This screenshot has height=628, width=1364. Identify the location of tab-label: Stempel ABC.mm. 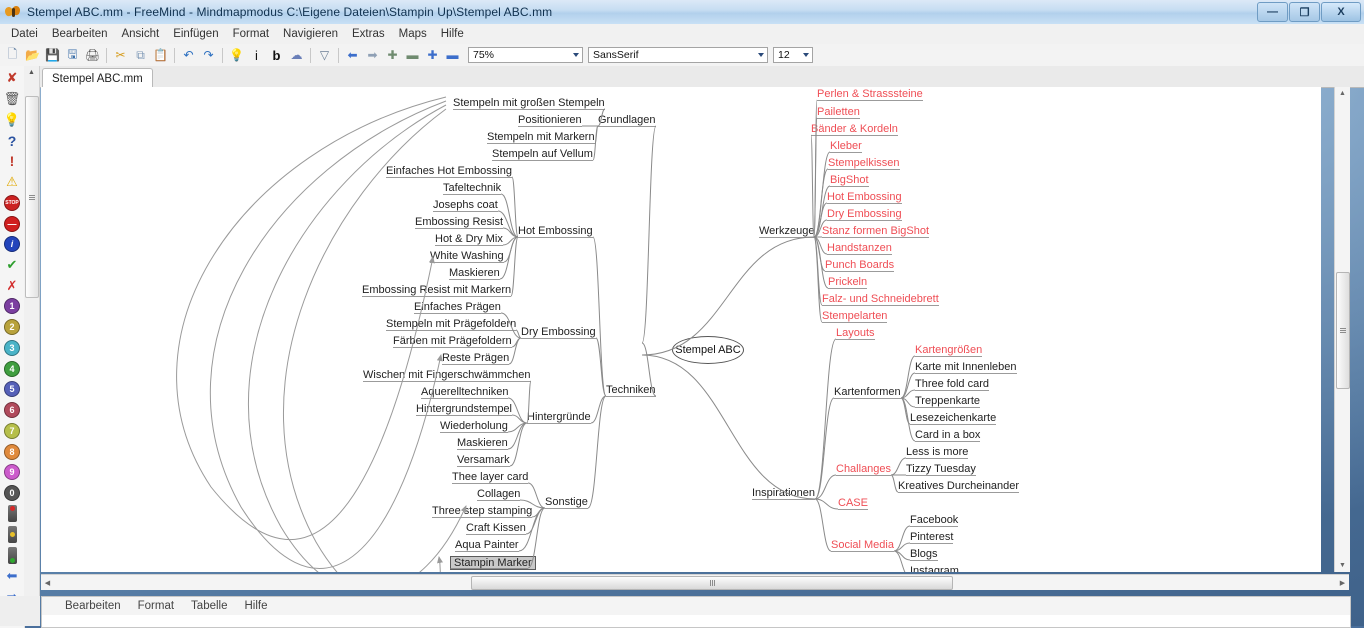
(97, 79).